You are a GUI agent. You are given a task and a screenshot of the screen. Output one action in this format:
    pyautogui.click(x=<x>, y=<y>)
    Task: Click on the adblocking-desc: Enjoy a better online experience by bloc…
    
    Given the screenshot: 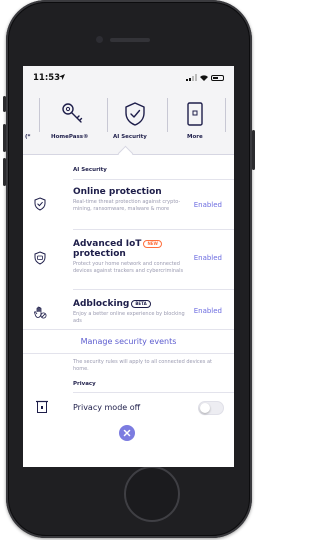 What is the action you would take?
    pyautogui.click(x=129, y=317)
    